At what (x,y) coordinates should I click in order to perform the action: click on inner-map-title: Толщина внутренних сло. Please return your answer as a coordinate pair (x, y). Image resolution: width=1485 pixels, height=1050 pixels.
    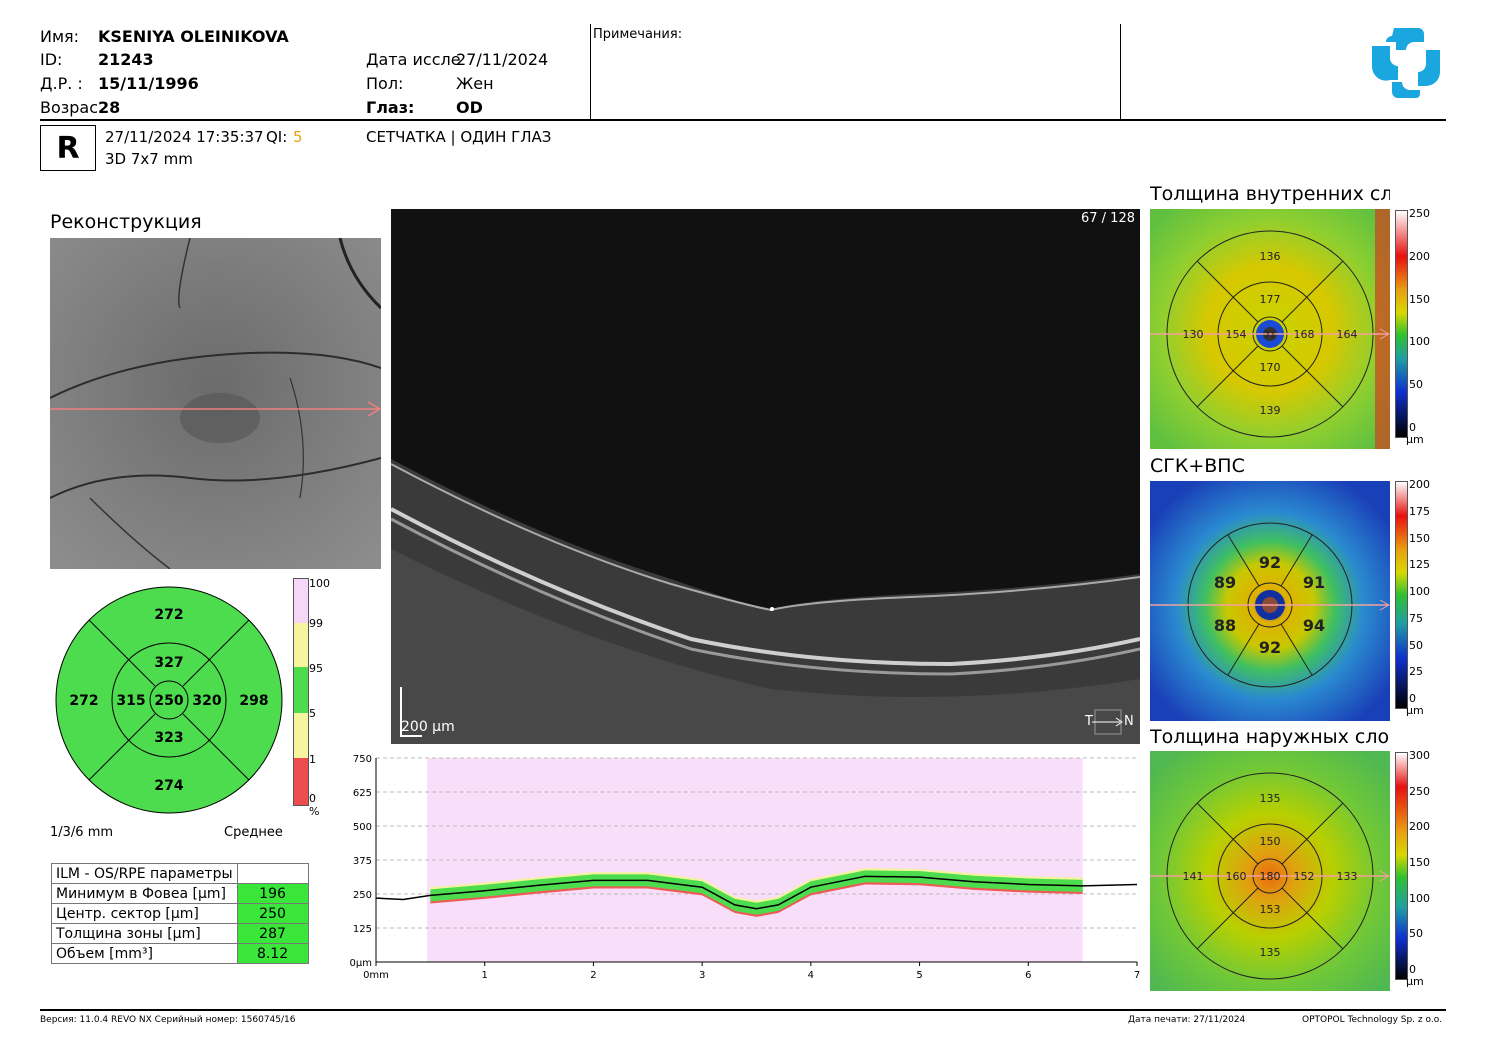
    Looking at the image, I should click on (1270, 194).